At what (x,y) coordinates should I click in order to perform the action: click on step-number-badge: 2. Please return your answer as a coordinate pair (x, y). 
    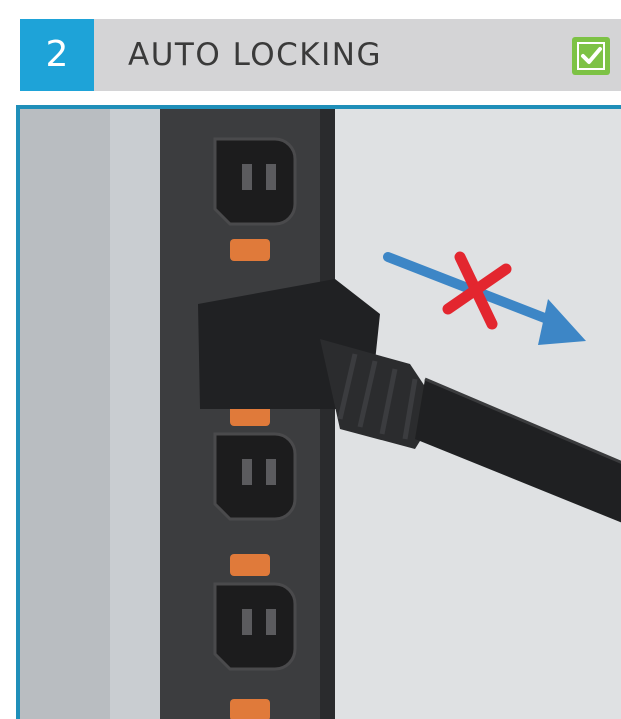
    Looking at the image, I should click on (57, 55).